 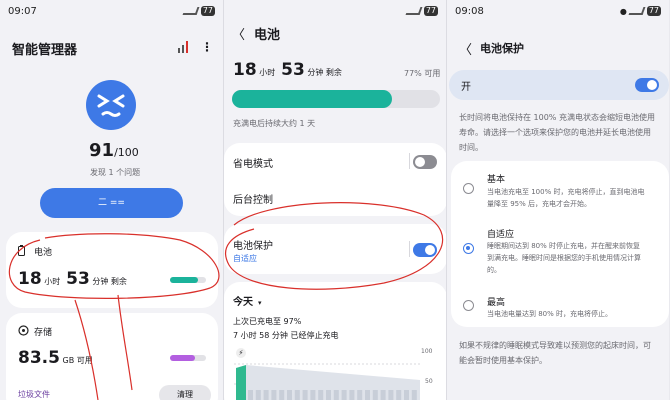 What do you see at coordinates (558, 11) in the screenshot?
I see `status-bar: 09:08 ● 77` at bounding box center [558, 11].